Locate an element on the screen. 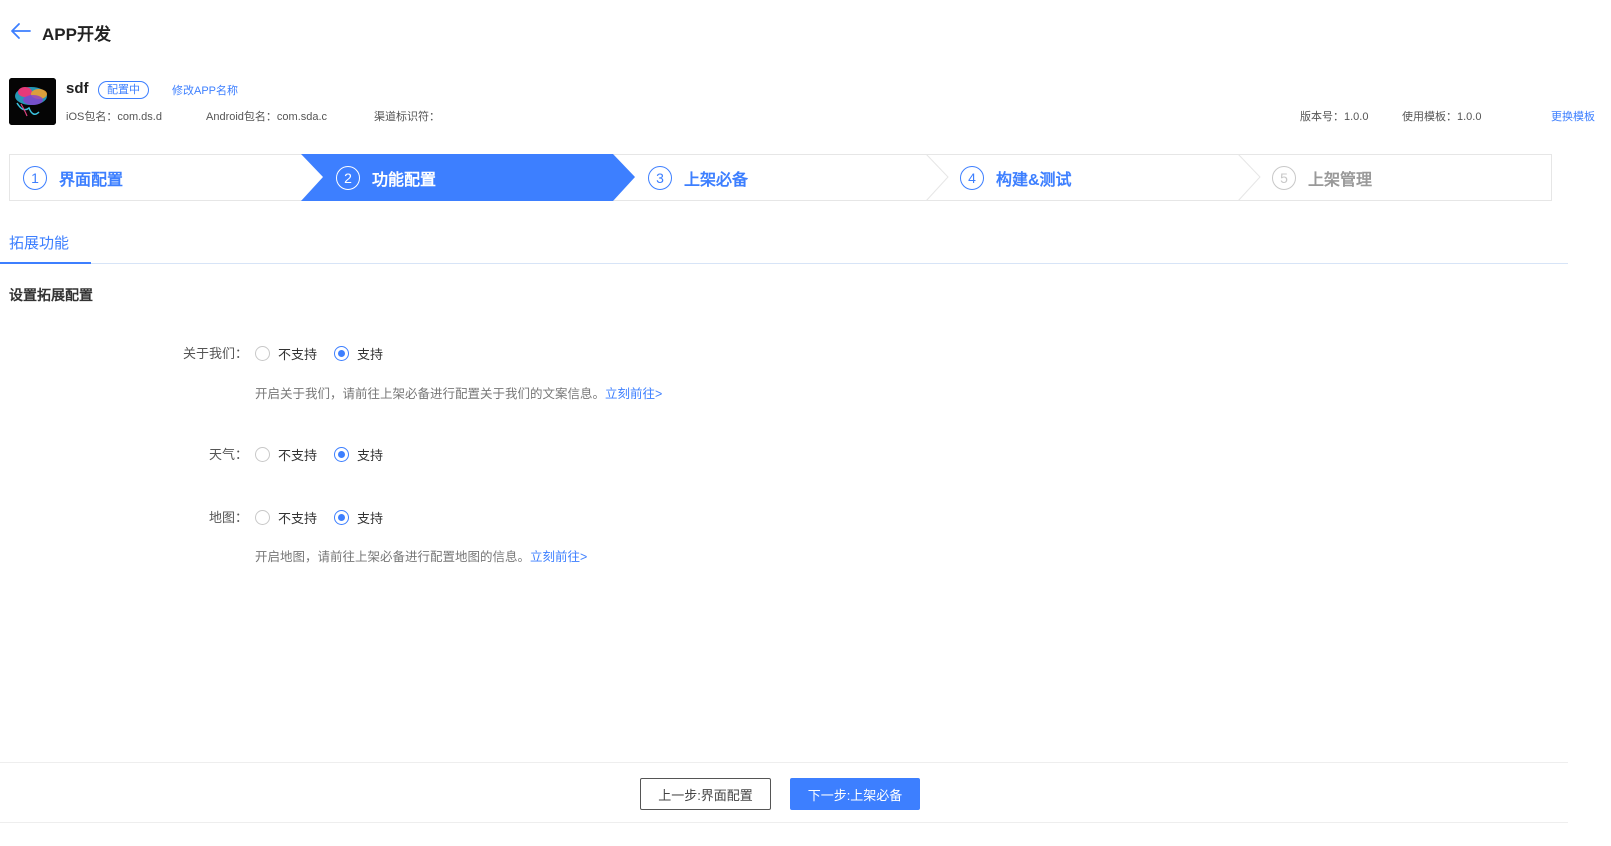 The width and height of the screenshot is (1611, 846). android-package: Android包名：com.sda.c is located at coordinates (267, 117).